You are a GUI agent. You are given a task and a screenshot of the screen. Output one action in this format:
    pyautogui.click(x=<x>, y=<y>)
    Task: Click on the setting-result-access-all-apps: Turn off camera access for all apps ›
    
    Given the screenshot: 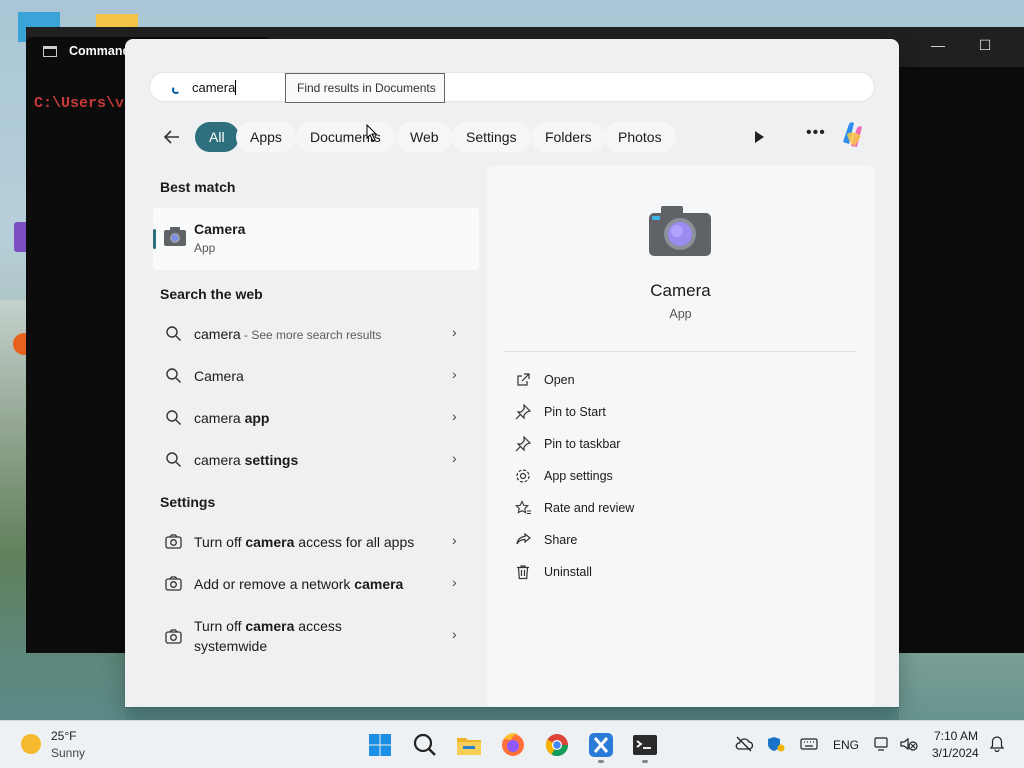 What is the action you would take?
    pyautogui.click(x=315, y=542)
    